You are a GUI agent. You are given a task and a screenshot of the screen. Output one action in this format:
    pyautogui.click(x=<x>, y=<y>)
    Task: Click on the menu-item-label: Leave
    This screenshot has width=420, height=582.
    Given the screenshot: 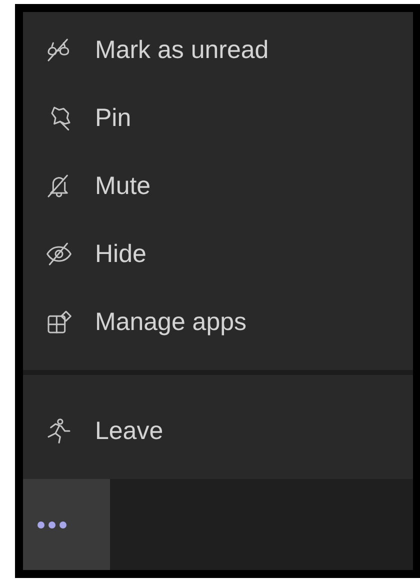 What is the action you would take?
    pyautogui.click(x=129, y=431)
    